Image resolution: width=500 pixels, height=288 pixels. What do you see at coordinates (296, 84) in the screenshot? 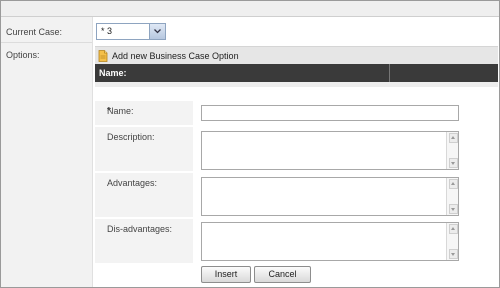
I see `options-grid-empty-row` at bounding box center [296, 84].